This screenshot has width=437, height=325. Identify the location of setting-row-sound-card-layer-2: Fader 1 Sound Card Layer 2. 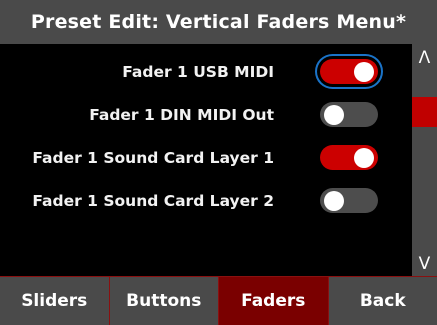
(206, 201).